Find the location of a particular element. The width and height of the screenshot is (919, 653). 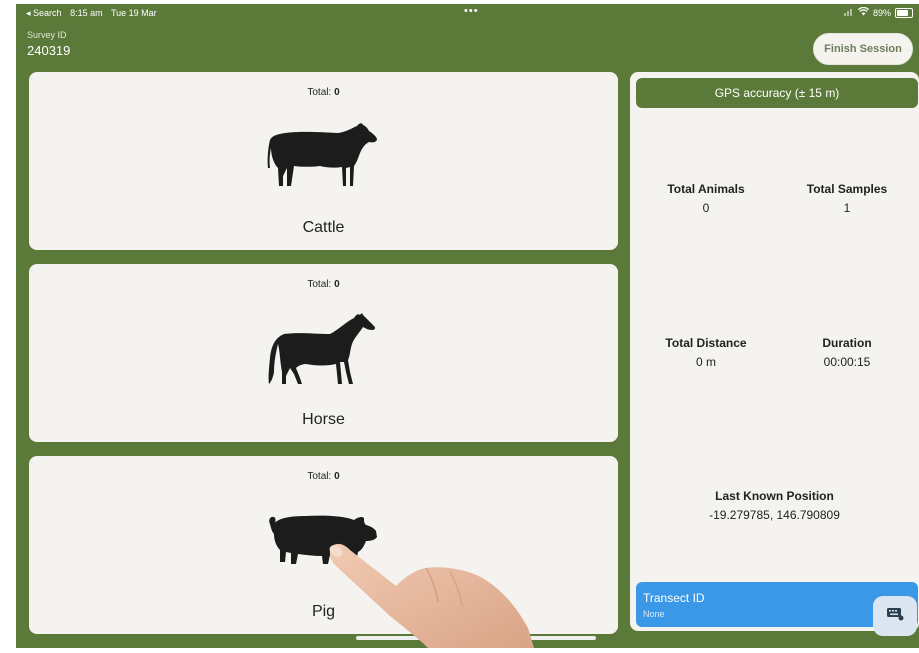

total-animals-value: 0 is located at coordinates (706, 208).